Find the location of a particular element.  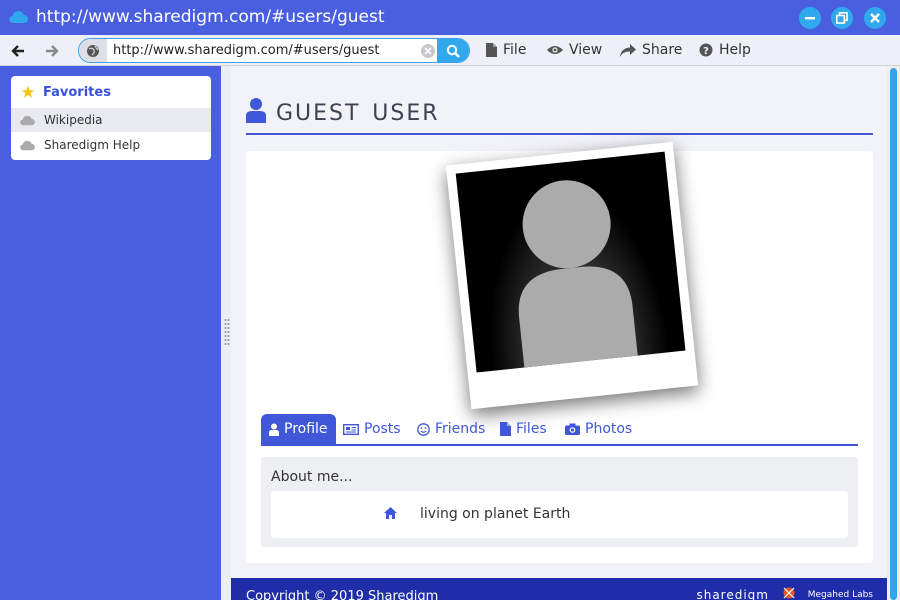

clear-url-button is located at coordinates (428, 51).